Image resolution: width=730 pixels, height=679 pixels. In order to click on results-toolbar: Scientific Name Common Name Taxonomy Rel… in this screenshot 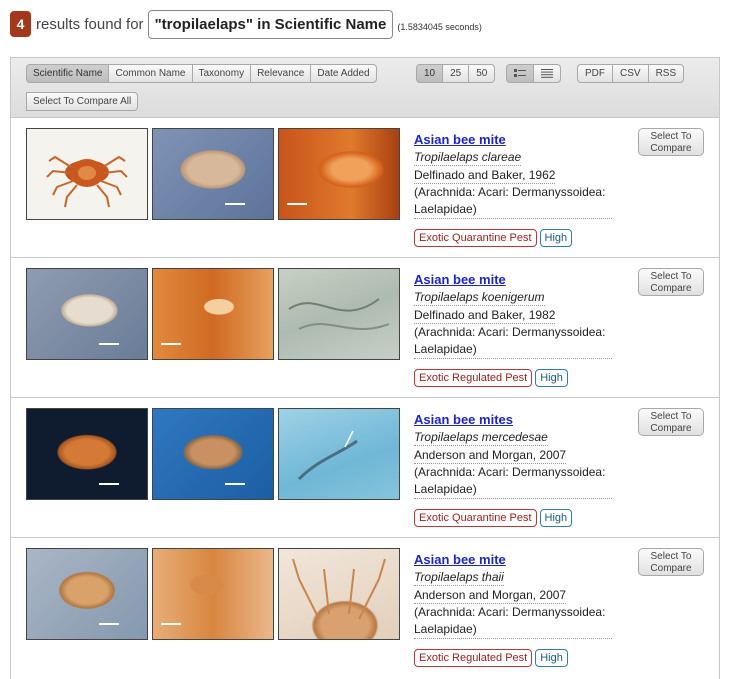, I will do `click(365, 87)`.